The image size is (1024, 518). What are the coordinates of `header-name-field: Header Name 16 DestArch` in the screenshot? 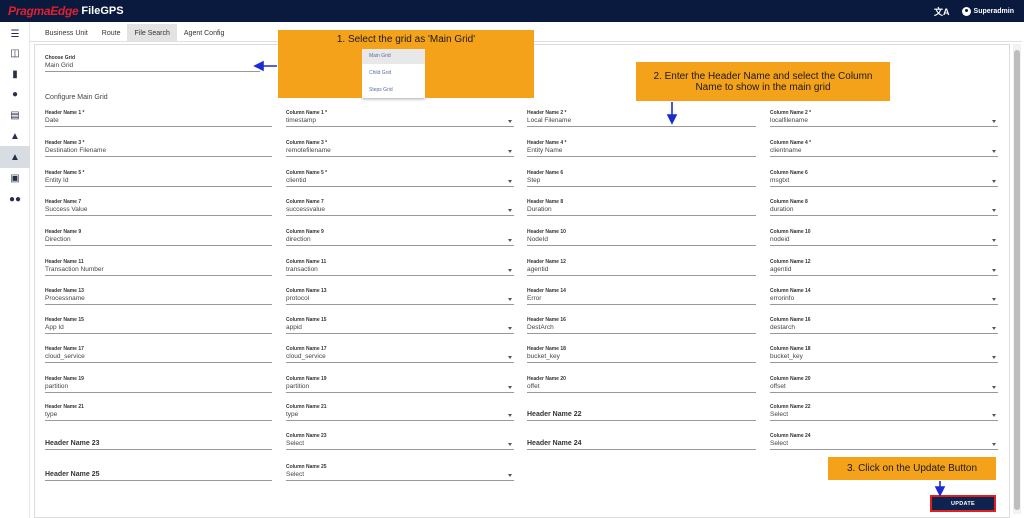 It's located at (641, 325).